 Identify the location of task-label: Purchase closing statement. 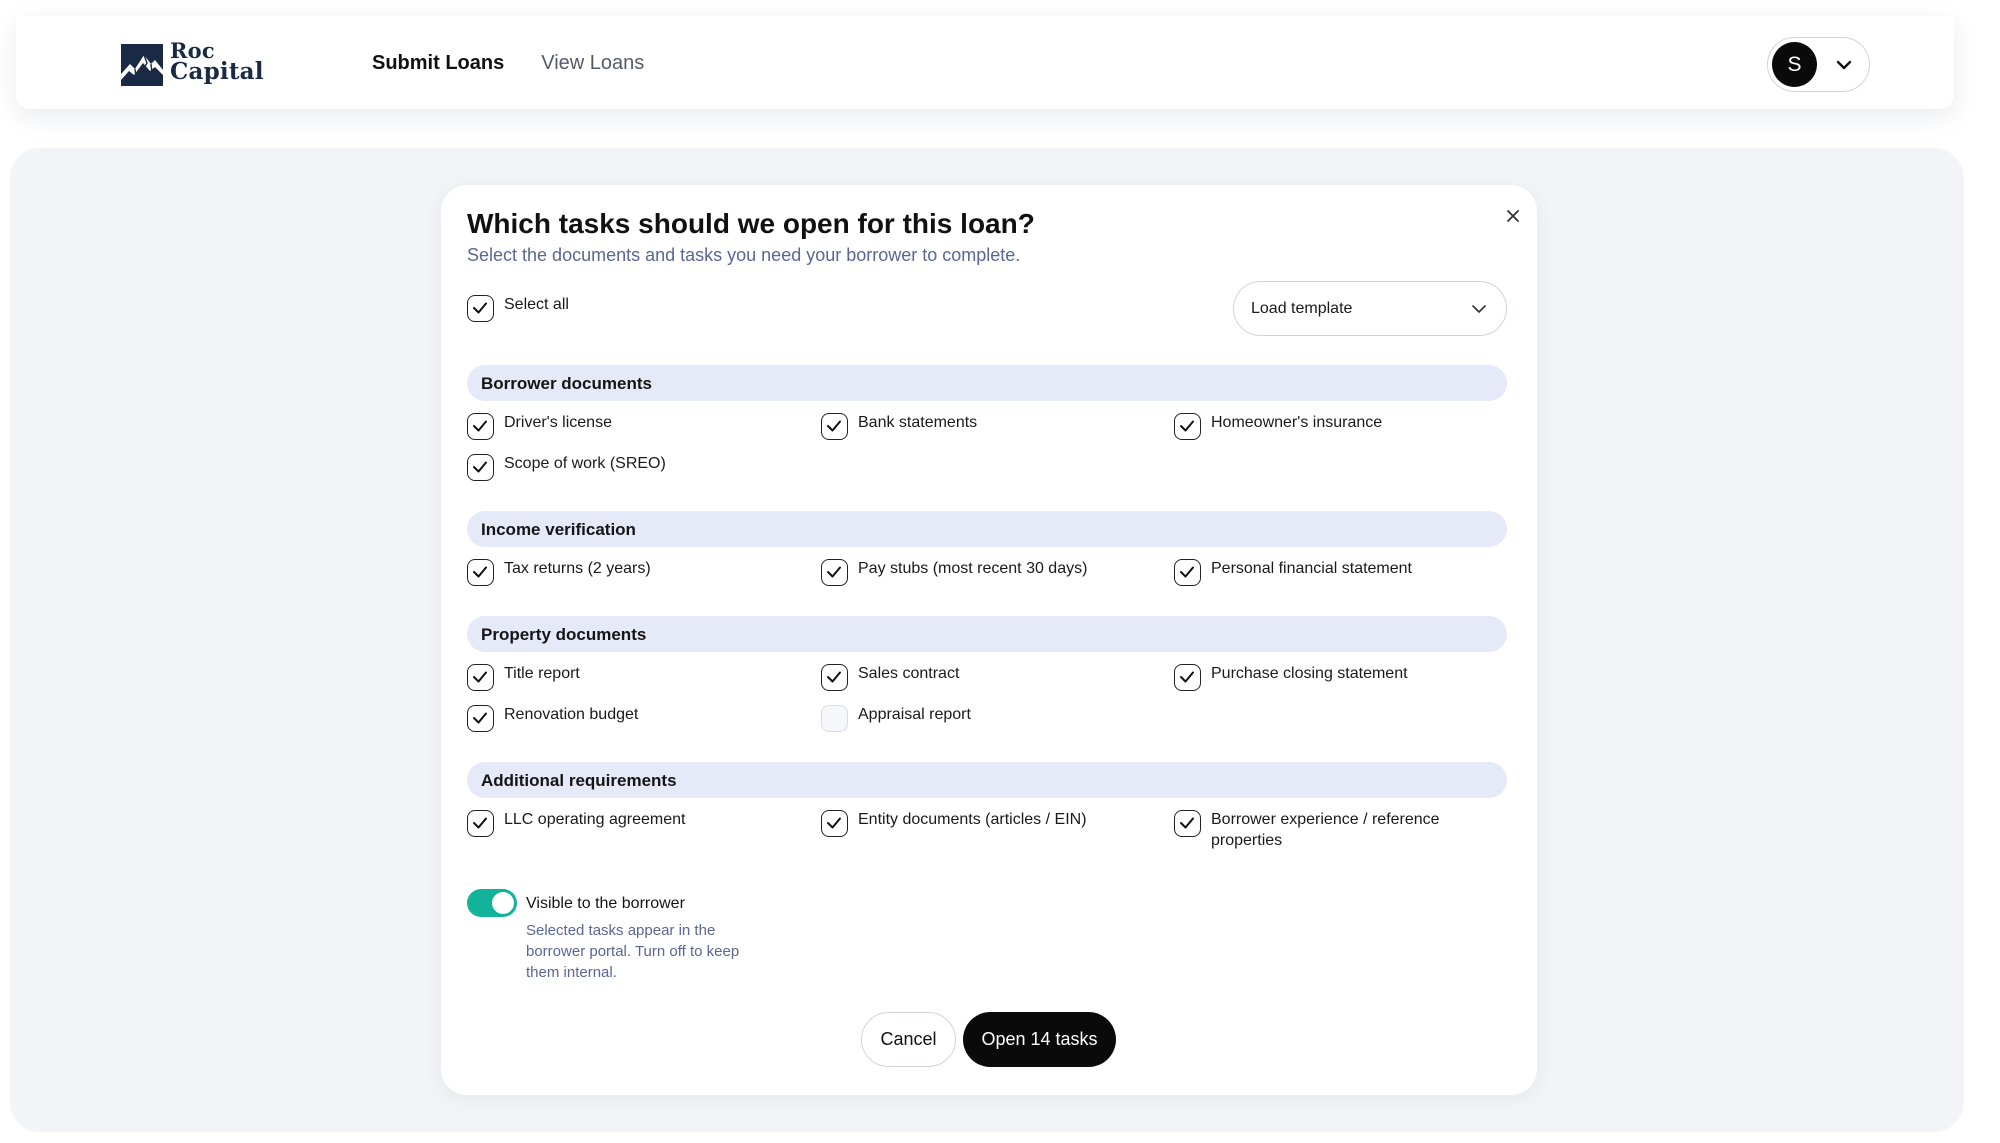
(1309, 673).